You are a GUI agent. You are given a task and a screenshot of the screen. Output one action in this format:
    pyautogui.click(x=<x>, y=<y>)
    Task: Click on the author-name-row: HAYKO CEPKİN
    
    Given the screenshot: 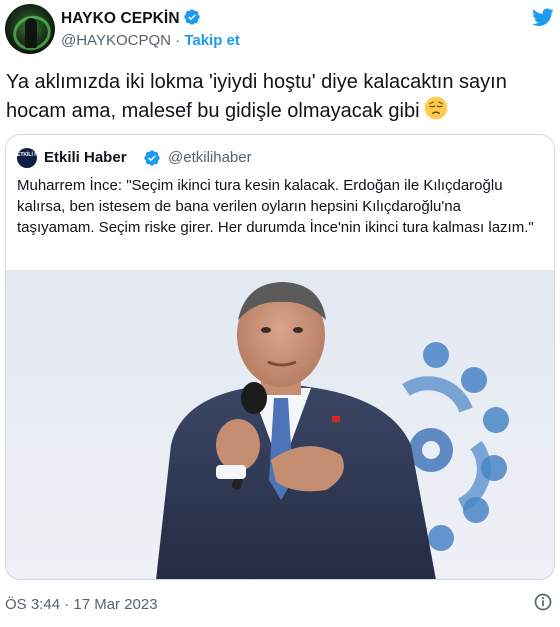 What is the action you would take?
    pyautogui.click(x=131, y=18)
    